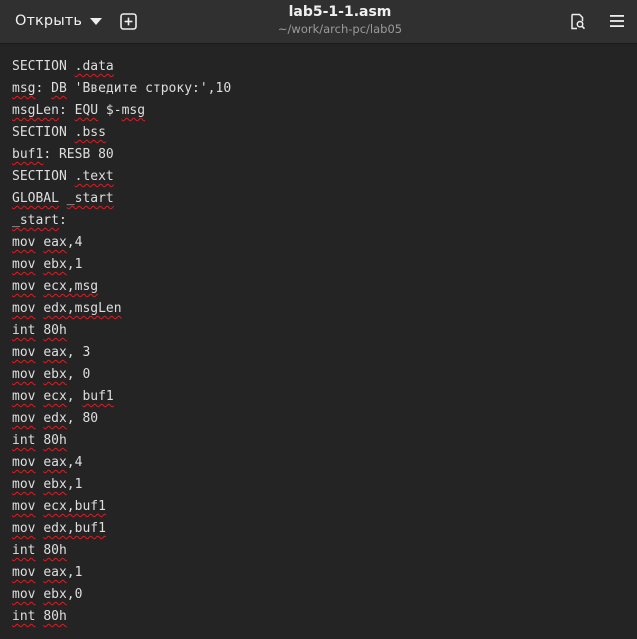  I want to click on spellcheck-token: ecx,msg, so click(71, 286).